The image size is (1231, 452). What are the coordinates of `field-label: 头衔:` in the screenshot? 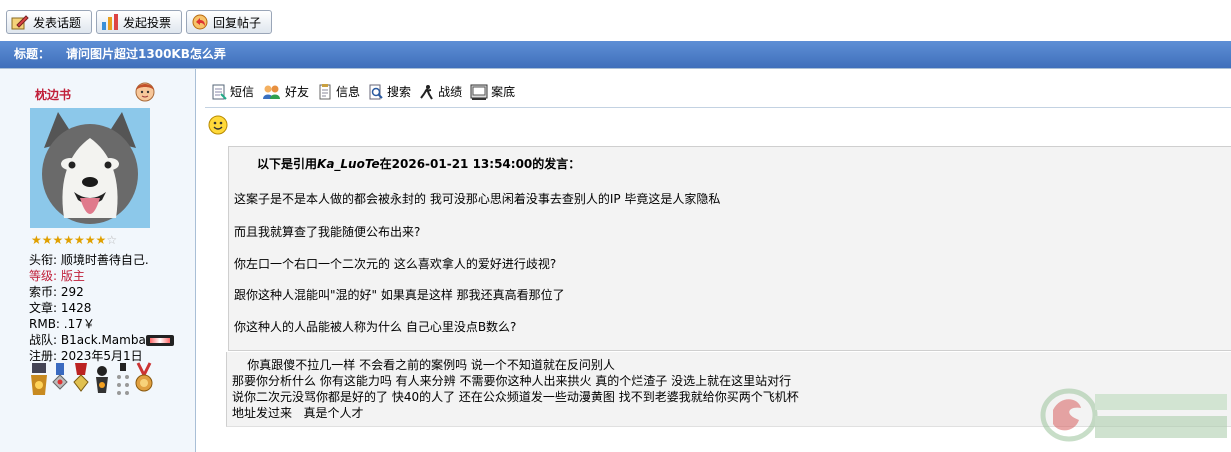 It's located at (43, 260).